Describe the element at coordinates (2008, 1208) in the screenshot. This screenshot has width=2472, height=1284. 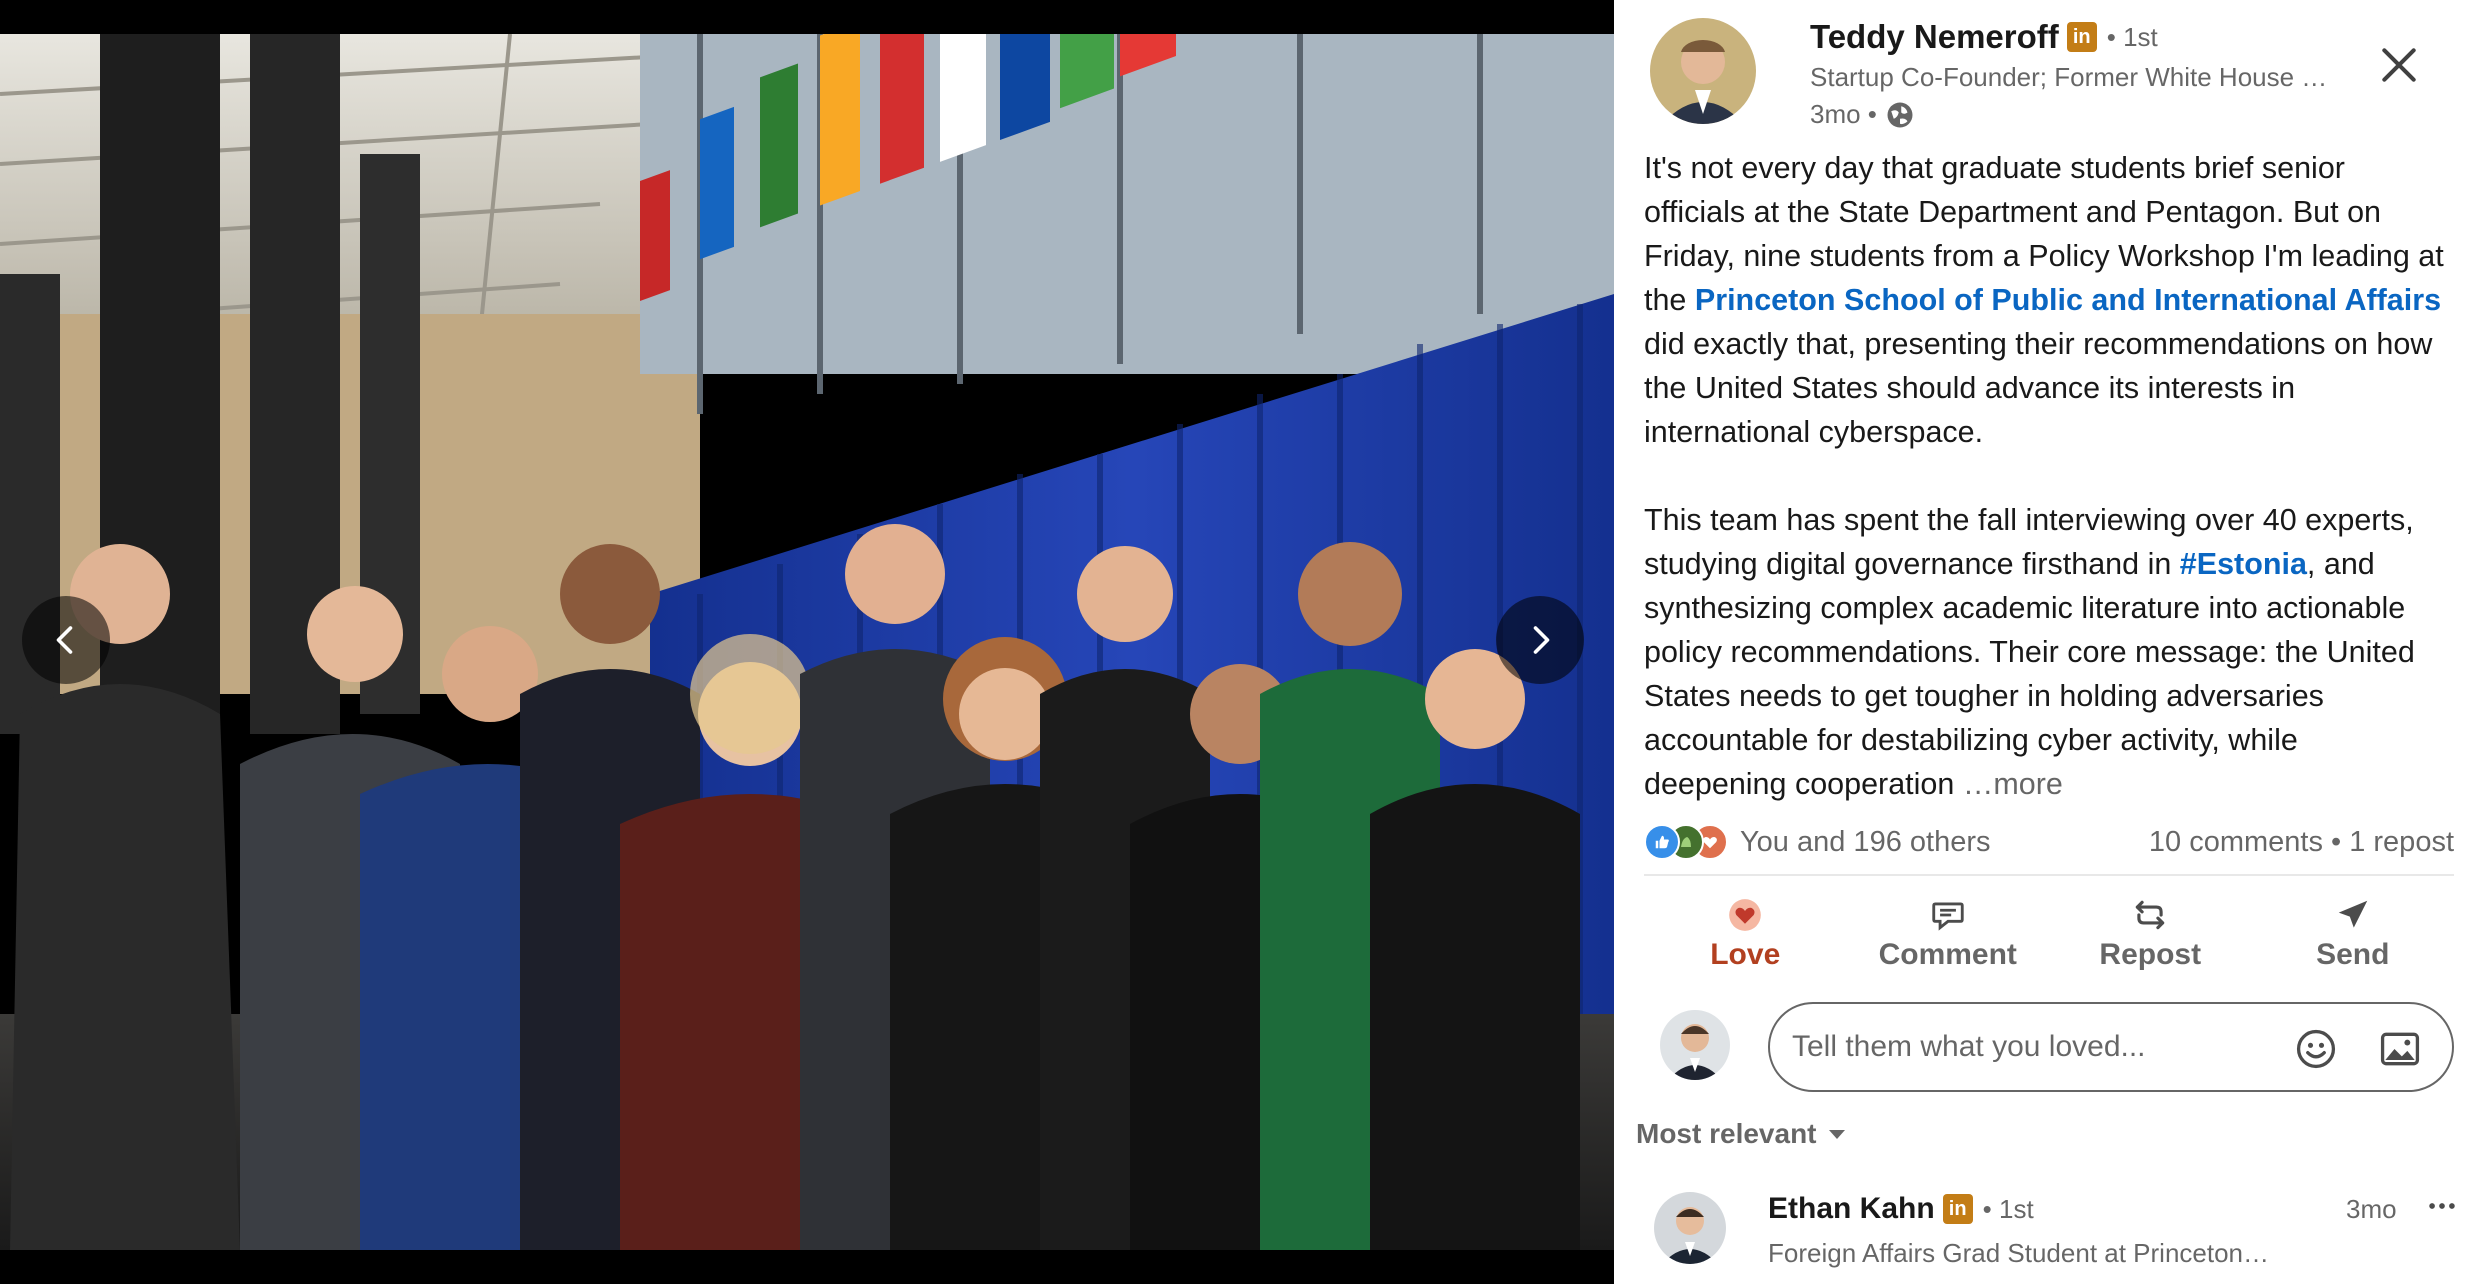
I see `commenter-degree: • 1st` at that location.